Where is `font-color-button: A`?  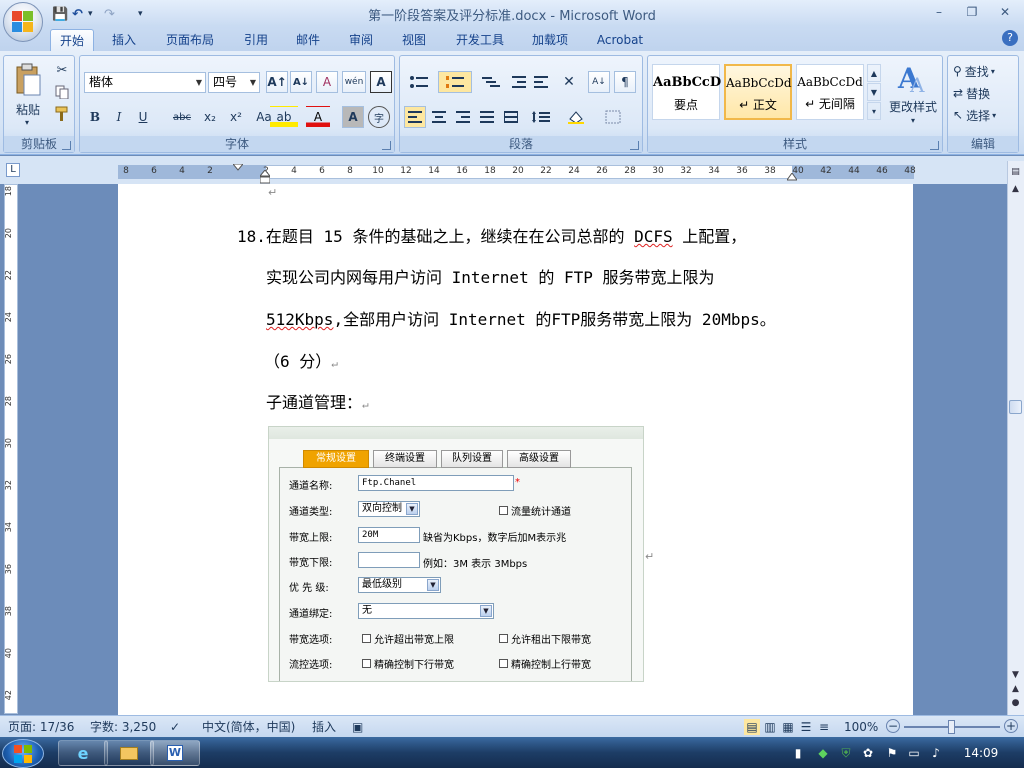
font-color-button: A is located at coordinates (318, 117).